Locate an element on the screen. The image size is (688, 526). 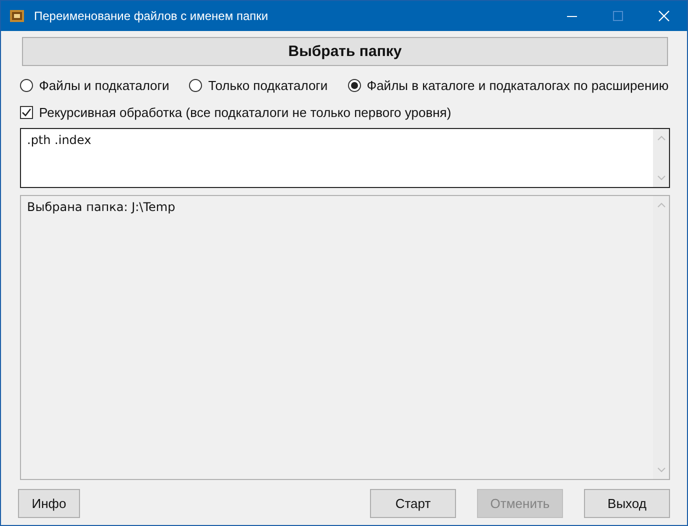
app-icon is located at coordinates (17, 16).